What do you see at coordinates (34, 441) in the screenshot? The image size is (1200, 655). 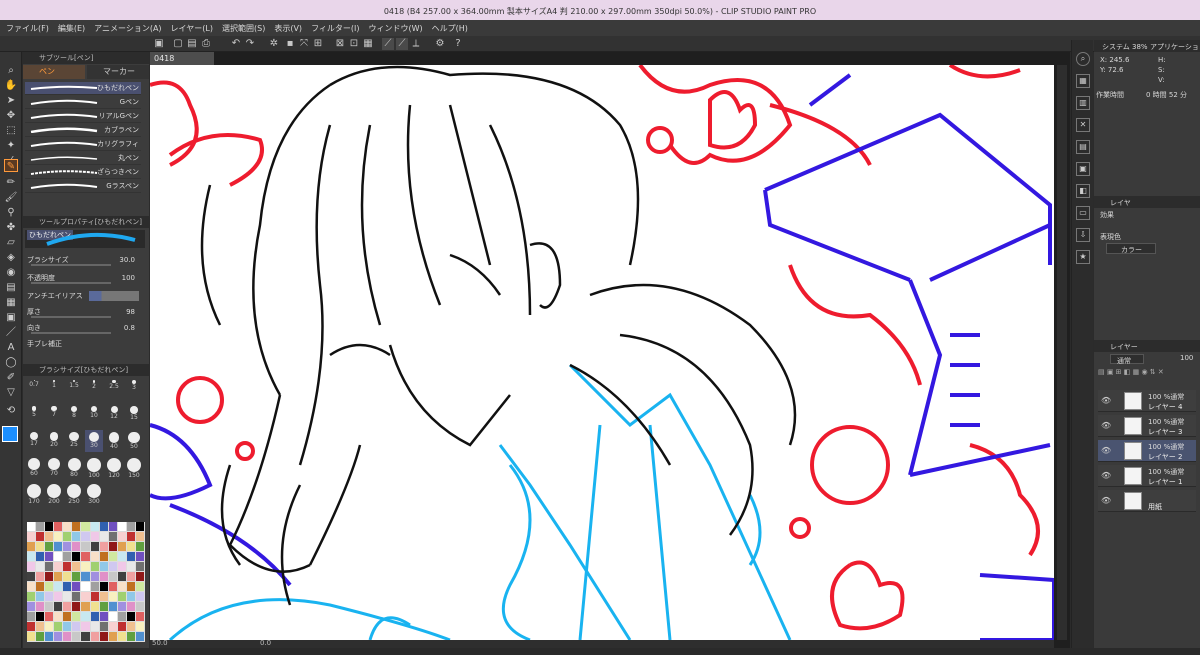 I see `brush-size-option: 17` at bounding box center [34, 441].